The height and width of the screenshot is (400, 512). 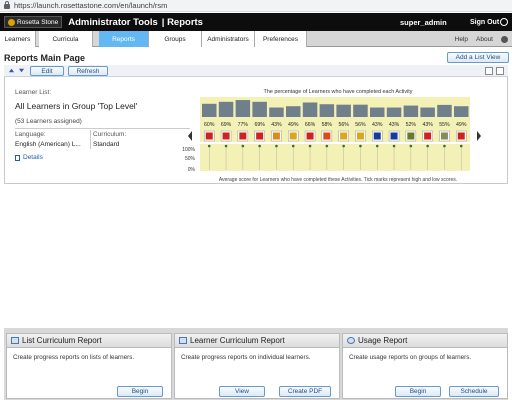 I want to click on sign-out-link: Sign Out, so click(x=484, y=22).